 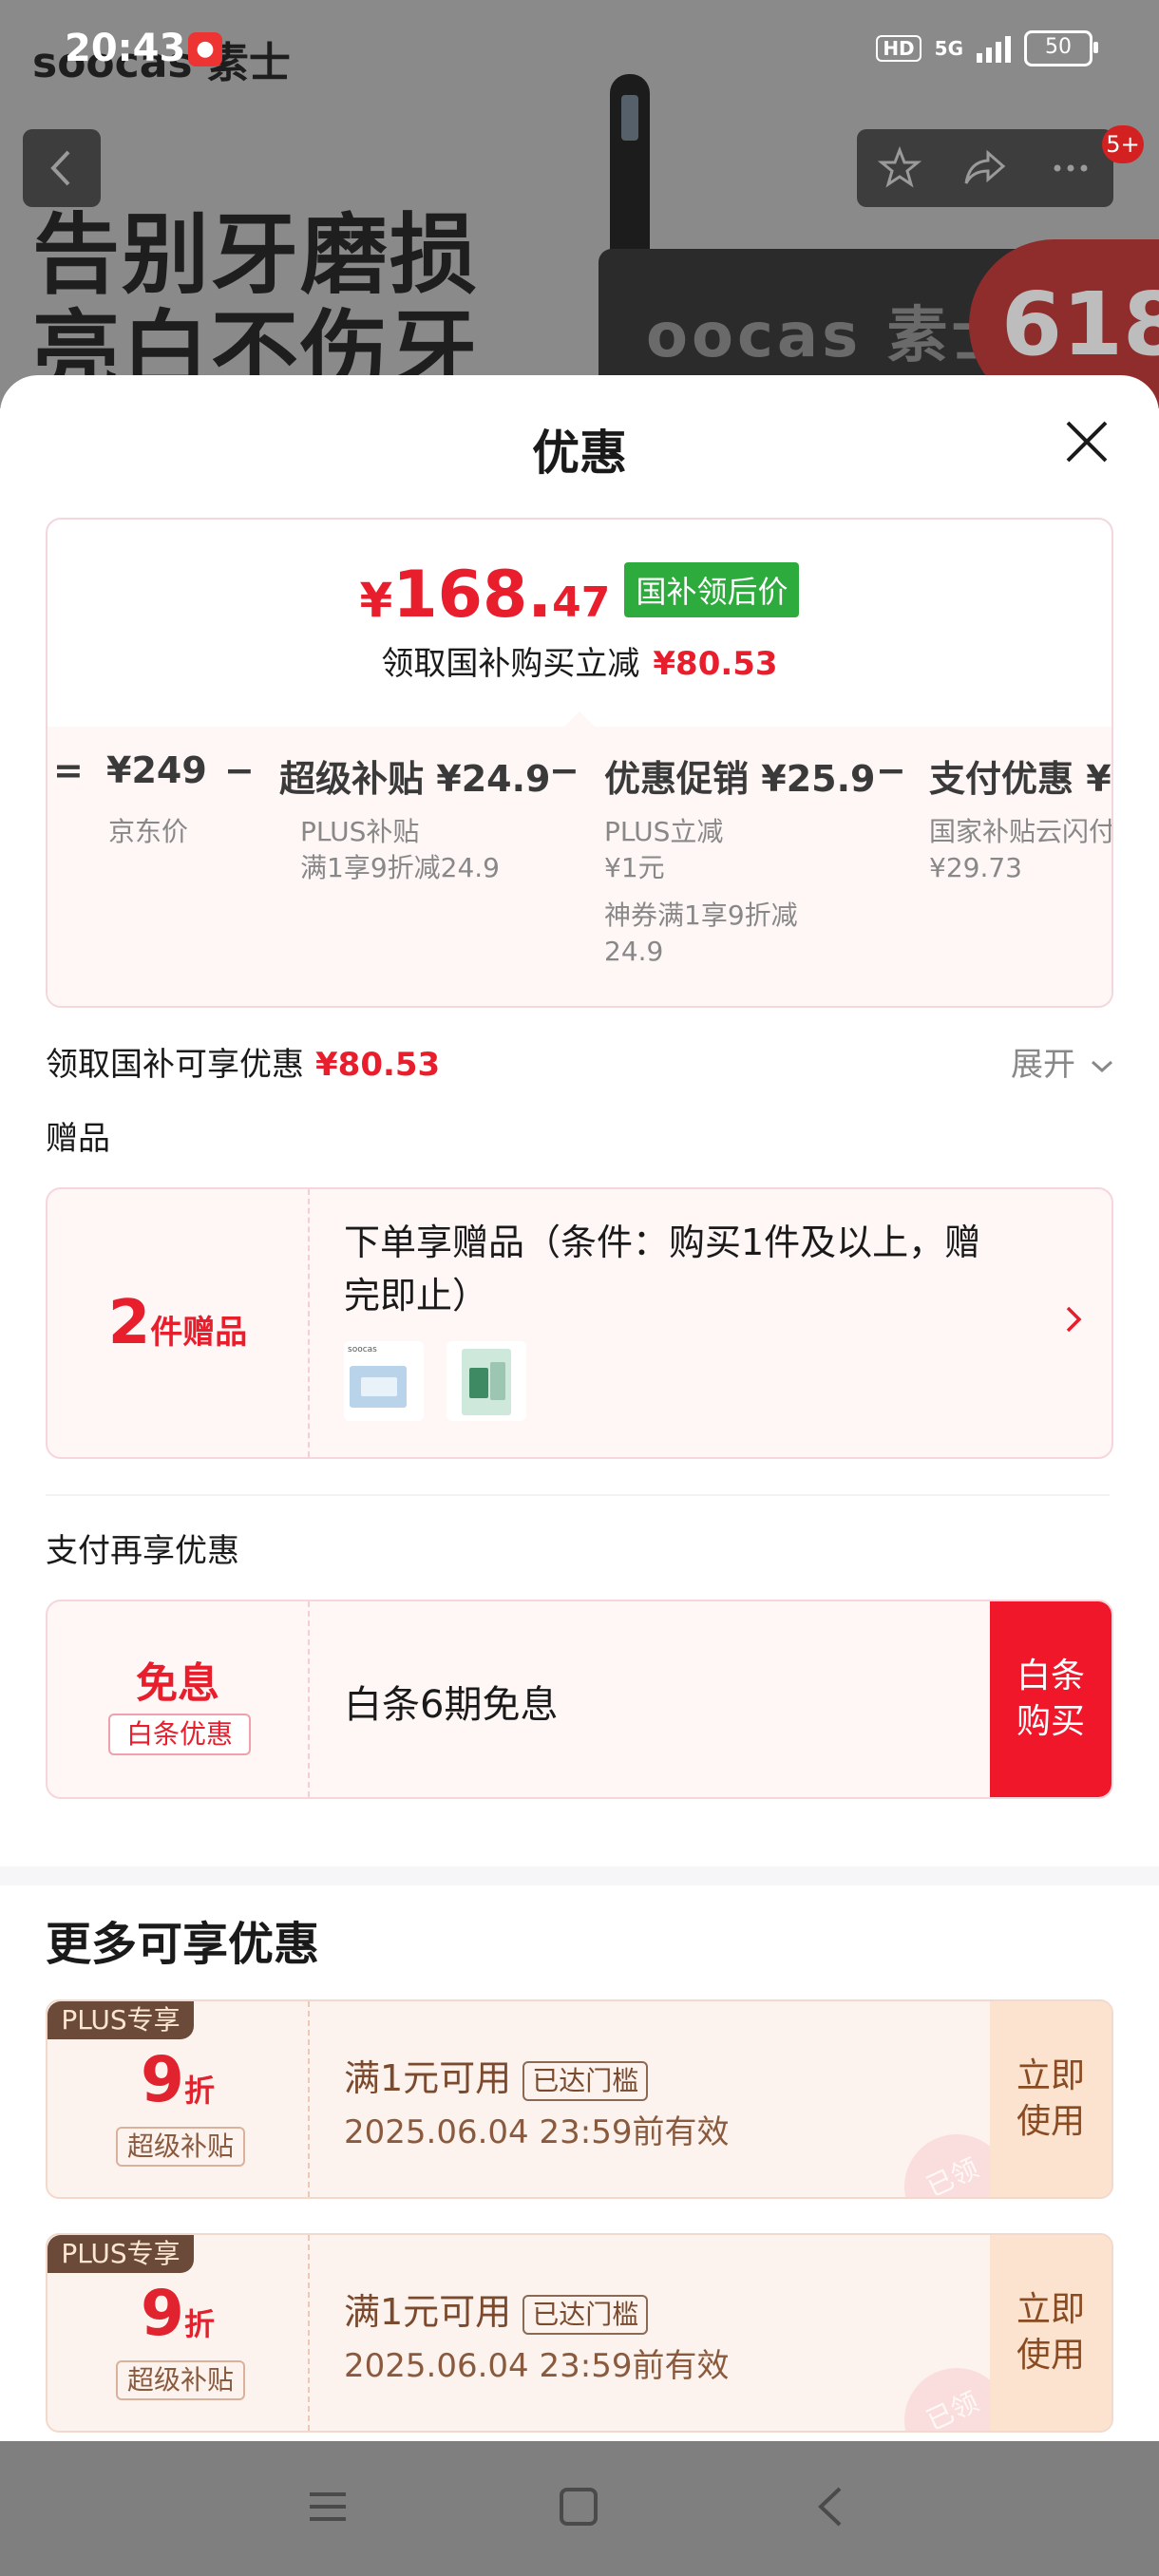 I want to click on home-icon, so click(x=578, y=2506).